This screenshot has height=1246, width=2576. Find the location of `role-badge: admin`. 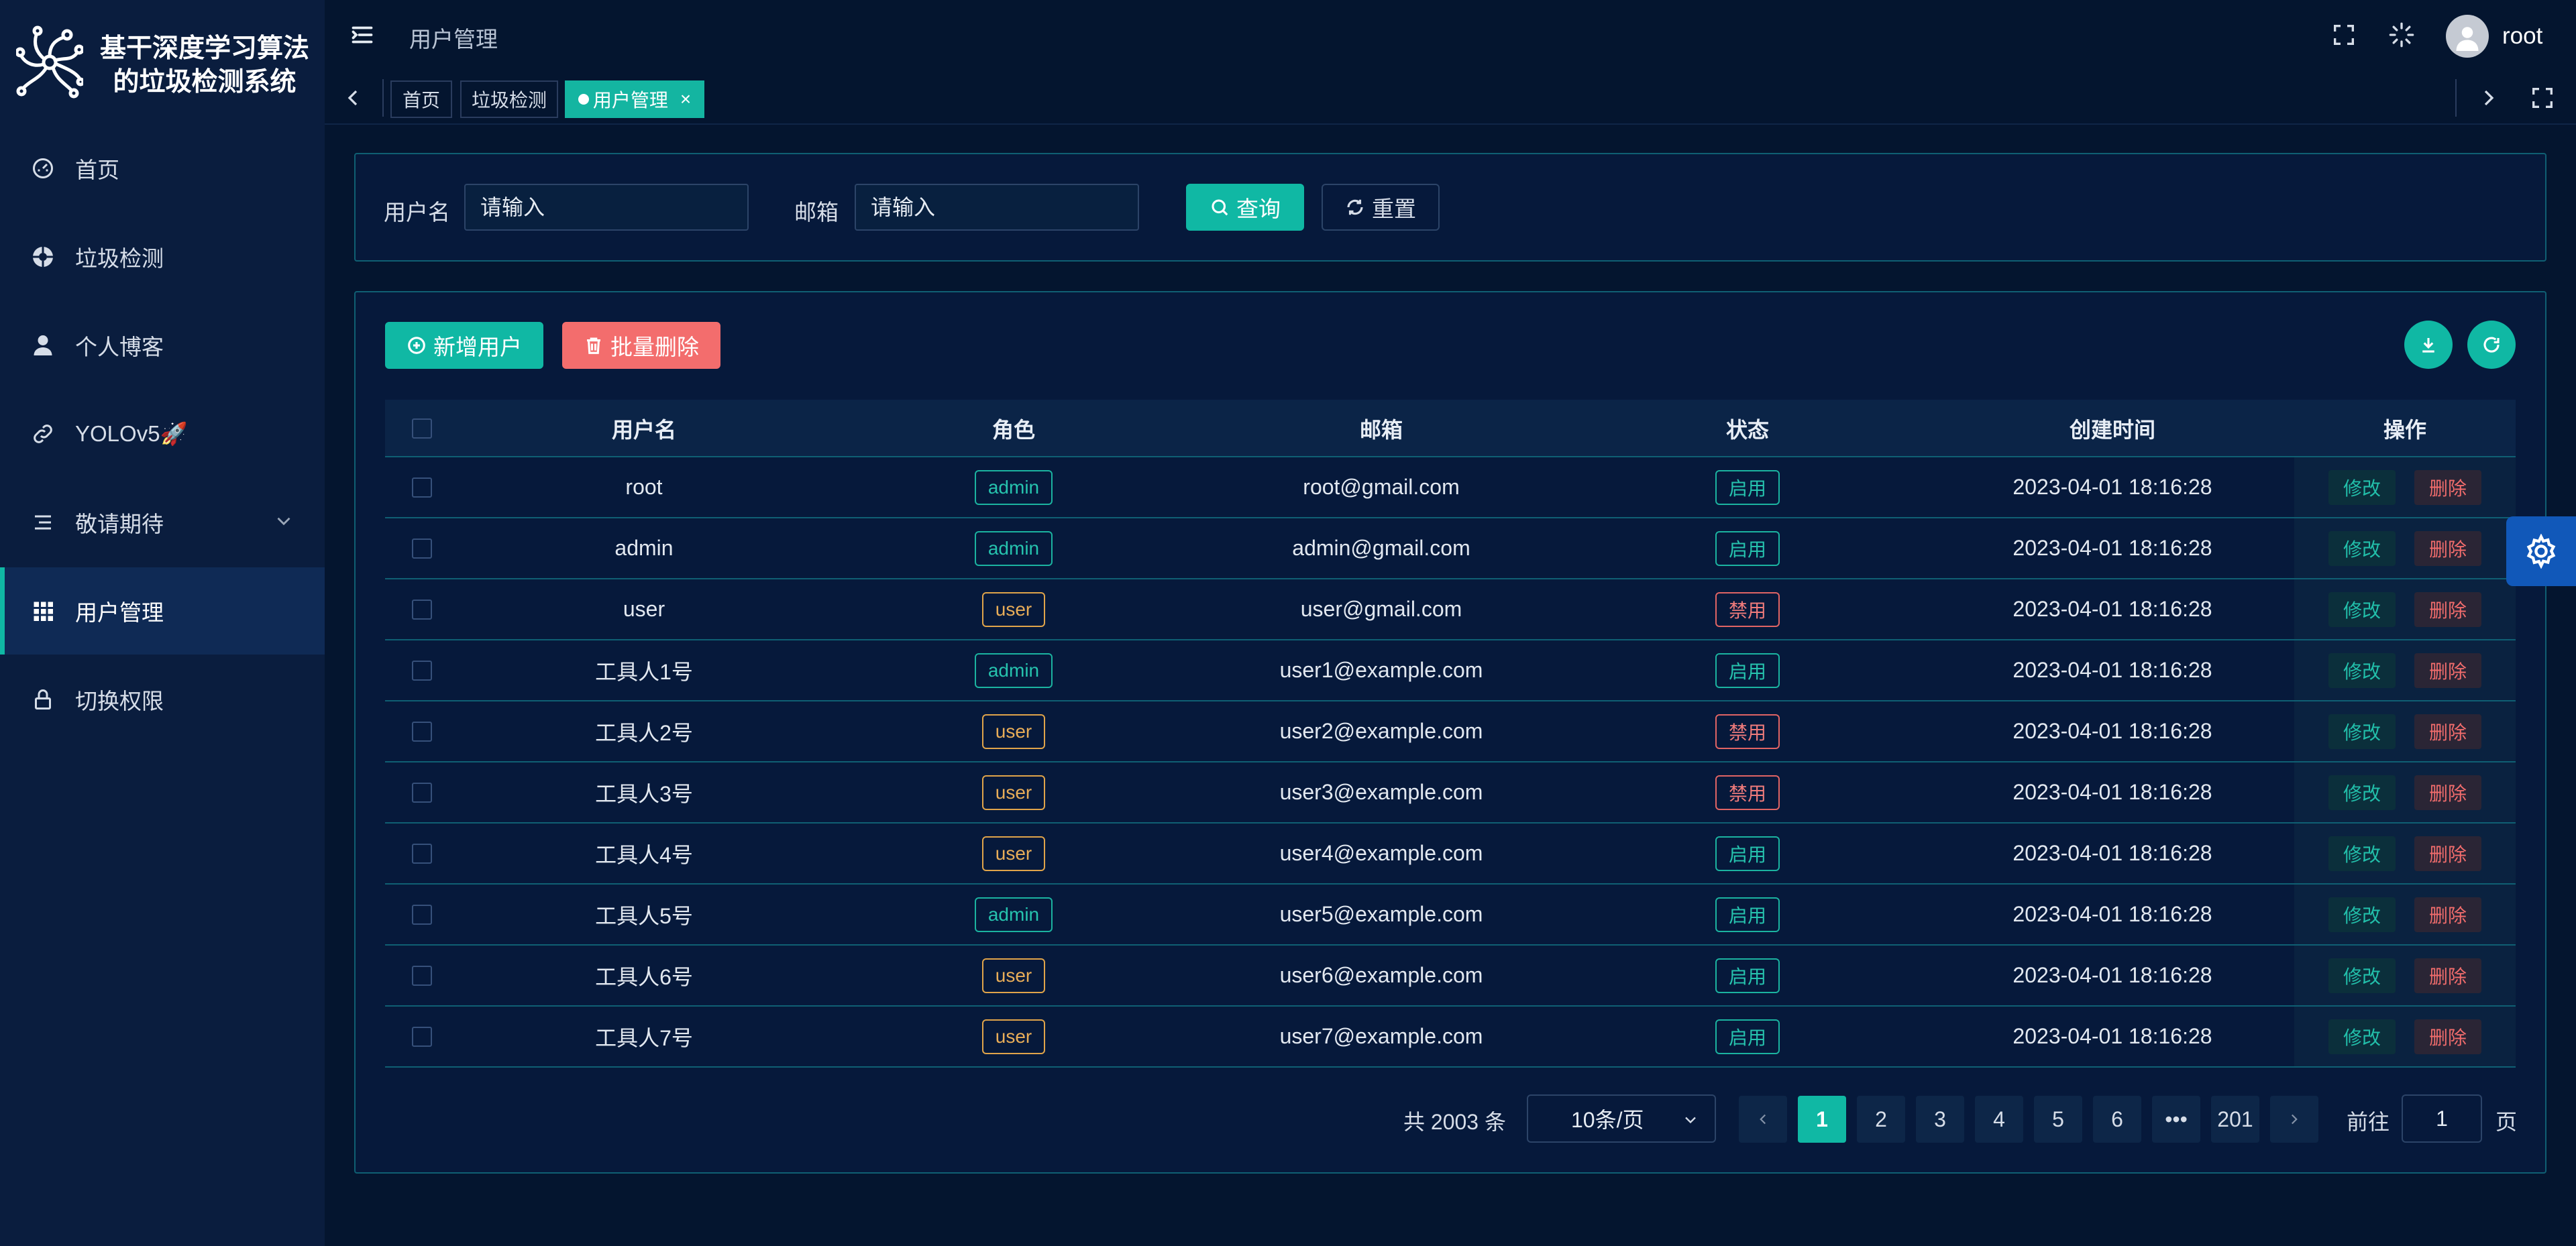

role-badge: admin is located at coordinates (1013, 548).